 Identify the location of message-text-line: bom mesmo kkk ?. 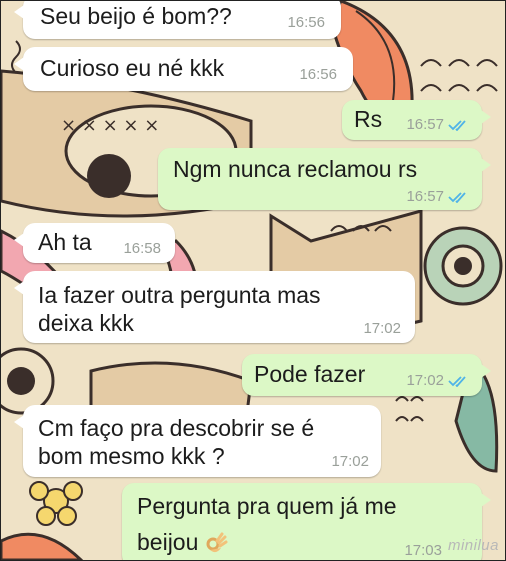
(131, 456).